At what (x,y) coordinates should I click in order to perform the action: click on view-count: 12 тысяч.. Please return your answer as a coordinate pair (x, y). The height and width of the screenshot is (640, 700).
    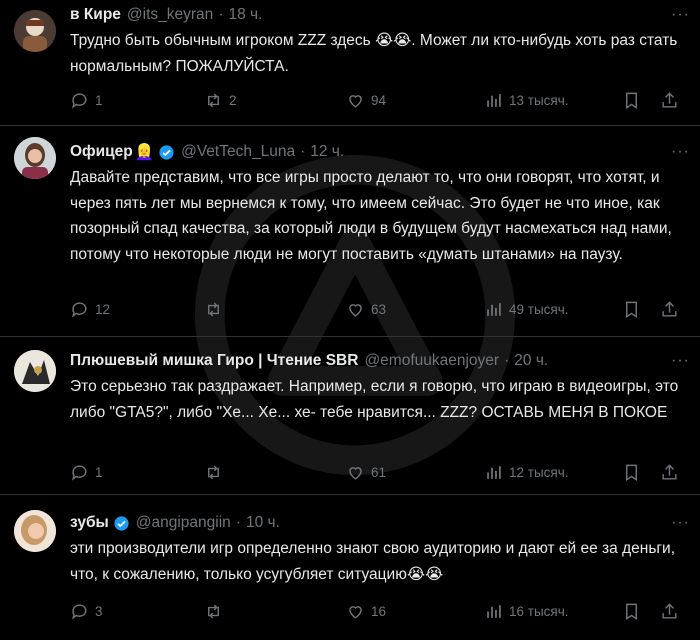
    Looking at the image, I should click on (539, 472).